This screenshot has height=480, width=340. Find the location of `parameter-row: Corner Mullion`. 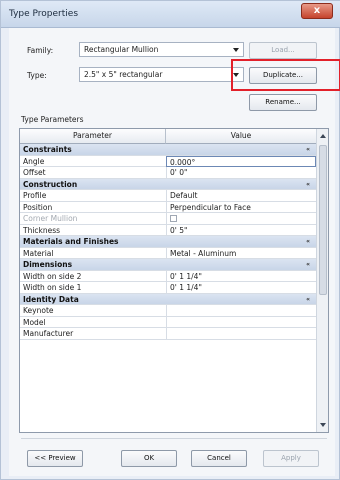

parameter-row: Corner Mullion is located at coordinates (168, 219).